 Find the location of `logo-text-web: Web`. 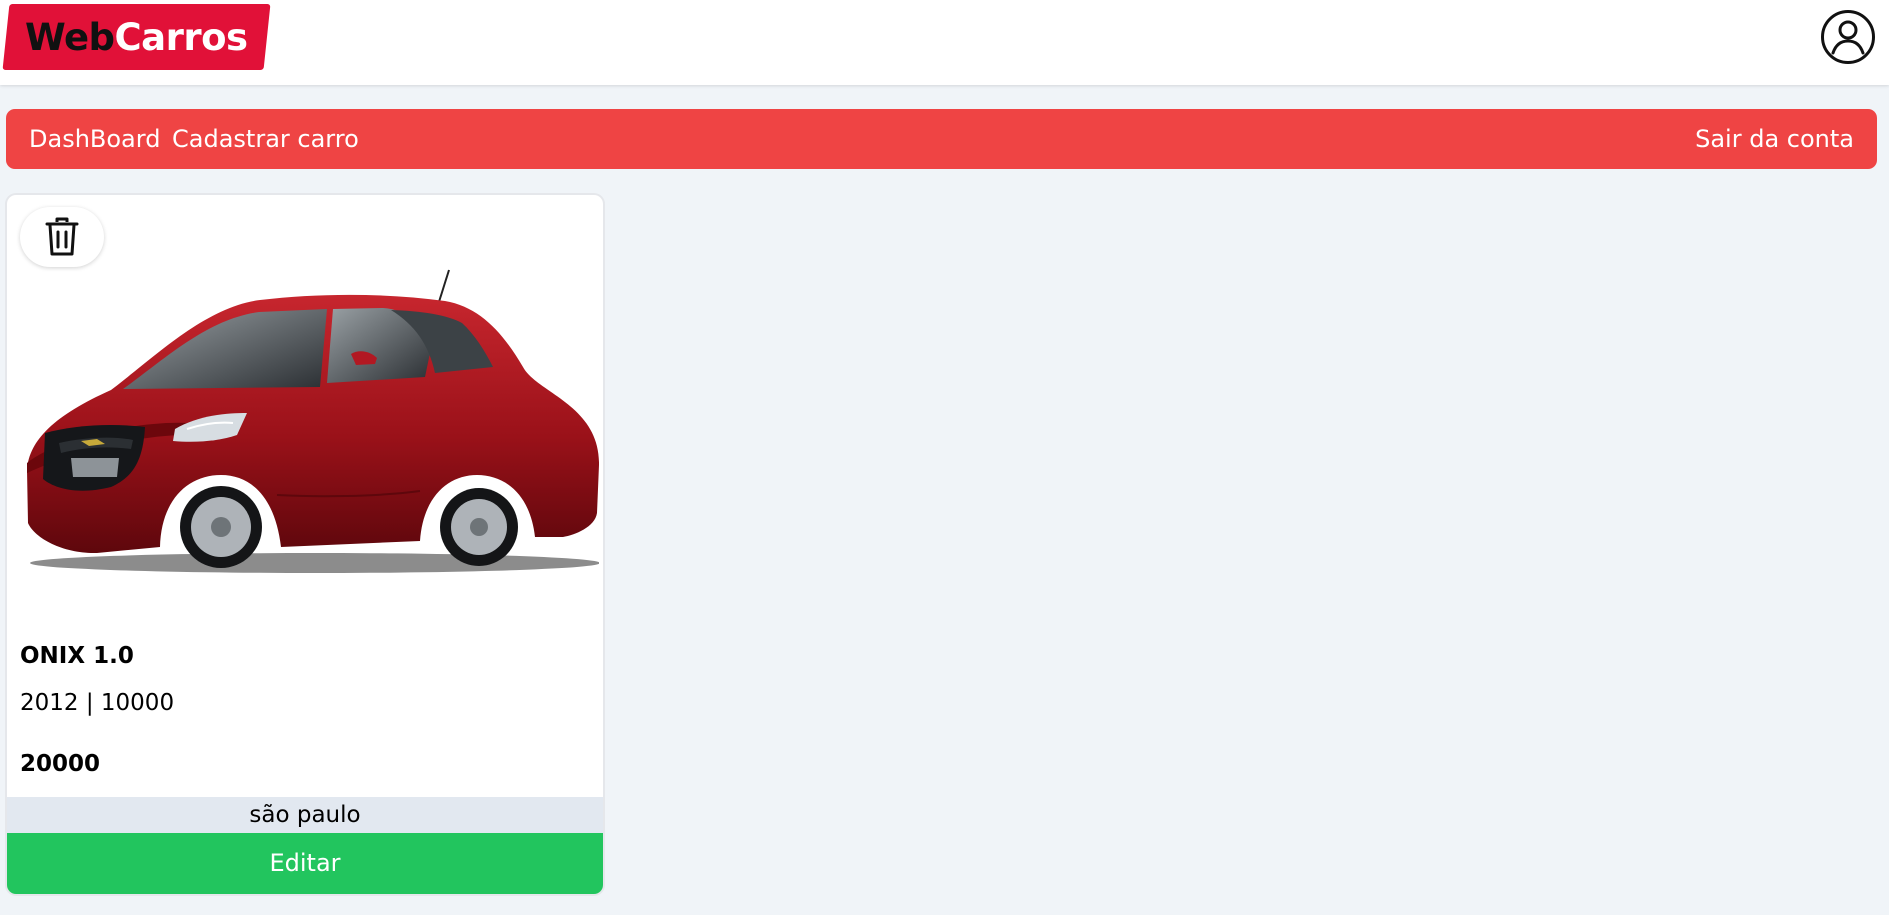

logo-text-web: Web is located at coordinates (70, 37).